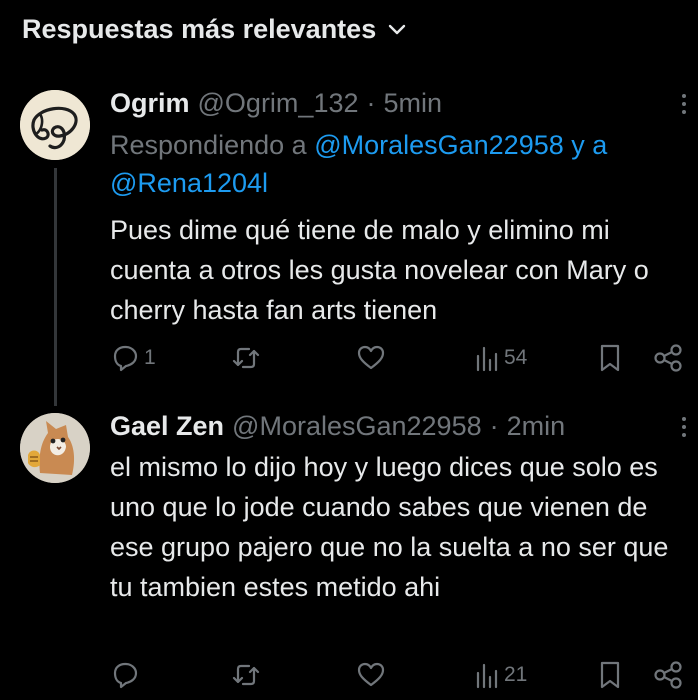  I want to click on tweet-actions: 1 54, so click(349, 363).